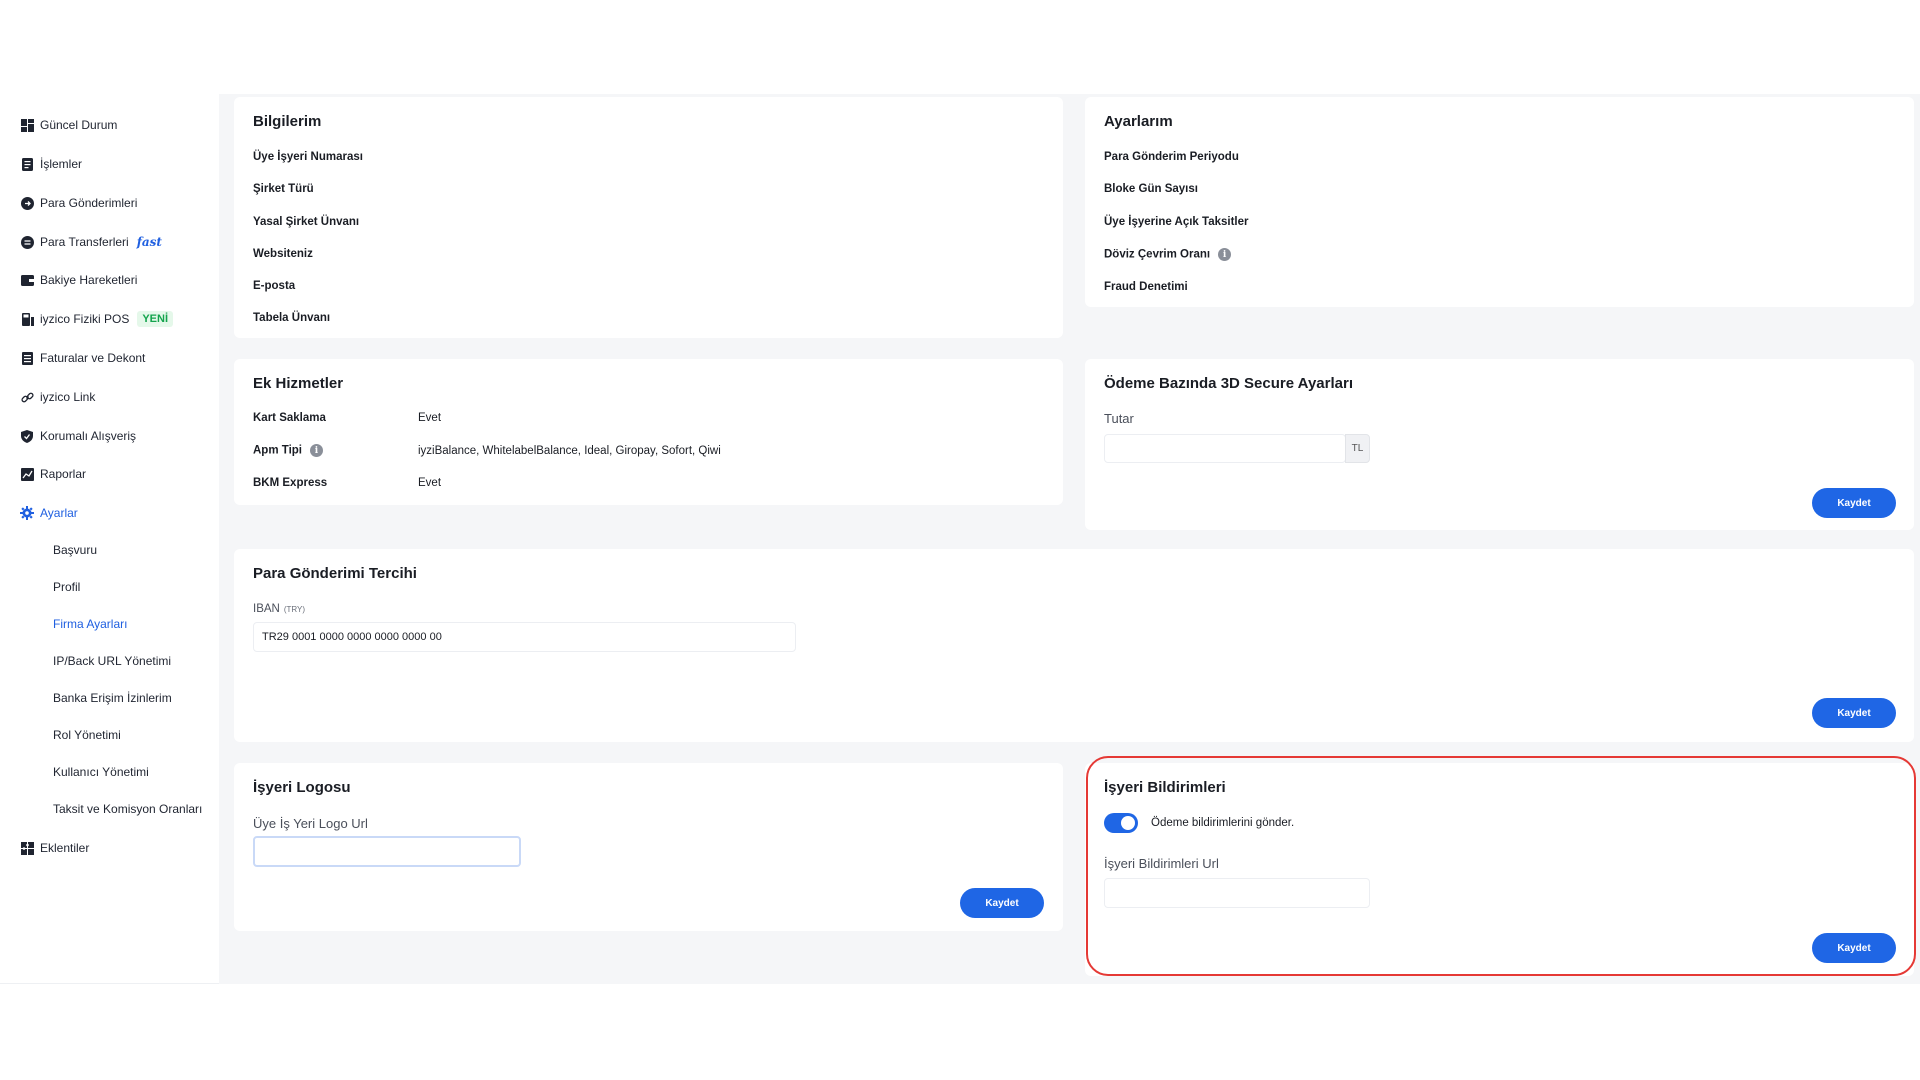  Describe the element at coordinates (27, 164) in the screenshot. I see `document-icon` at that location.